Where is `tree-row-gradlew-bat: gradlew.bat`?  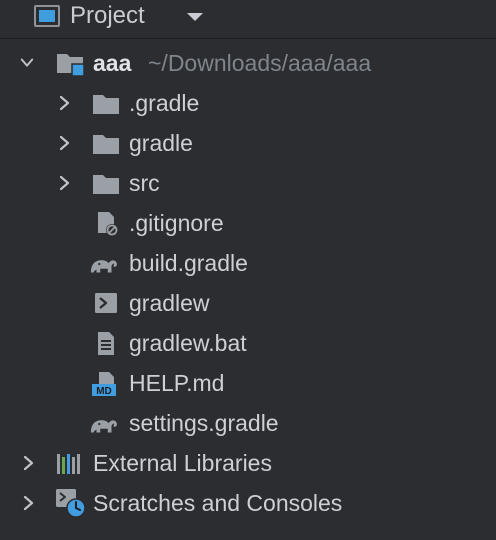
tree-row-gradlew-bat: gradlew.bat is located at coordinates (248, 343).